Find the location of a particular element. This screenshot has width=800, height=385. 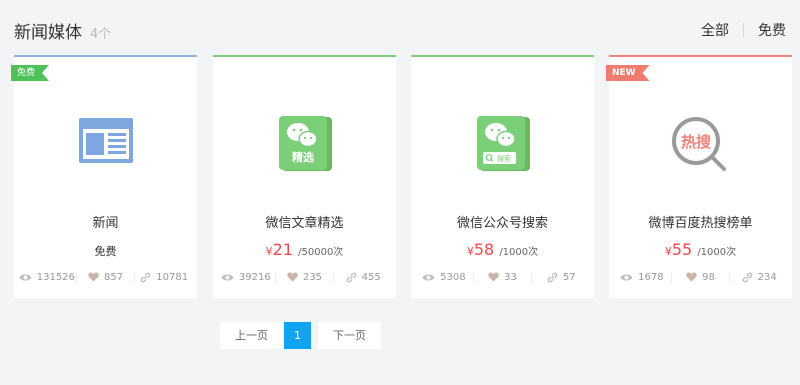

filter-all: 全部 is located at coordinates (715, 30).